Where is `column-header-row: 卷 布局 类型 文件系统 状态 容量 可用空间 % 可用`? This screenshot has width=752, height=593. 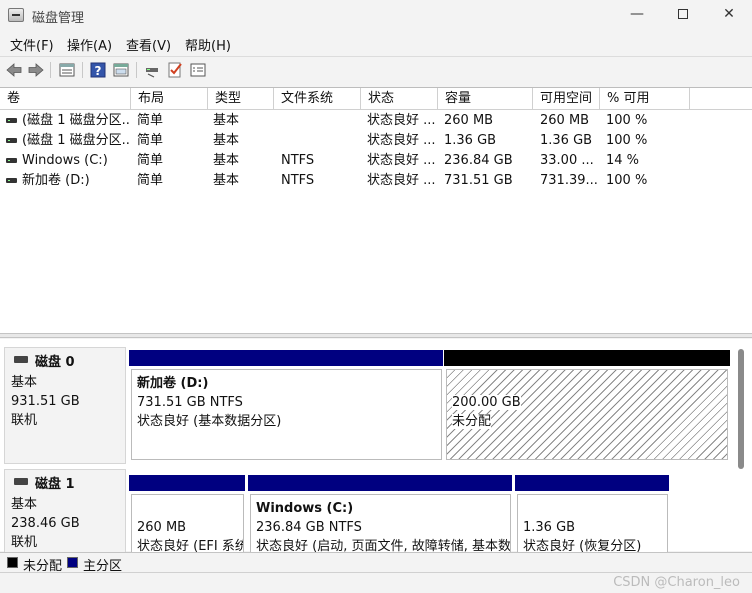 column-header-row: 卷 布局 类型 文件系统 状态 容量 可用空间 % 可用 is located at coordinates (376, 99).